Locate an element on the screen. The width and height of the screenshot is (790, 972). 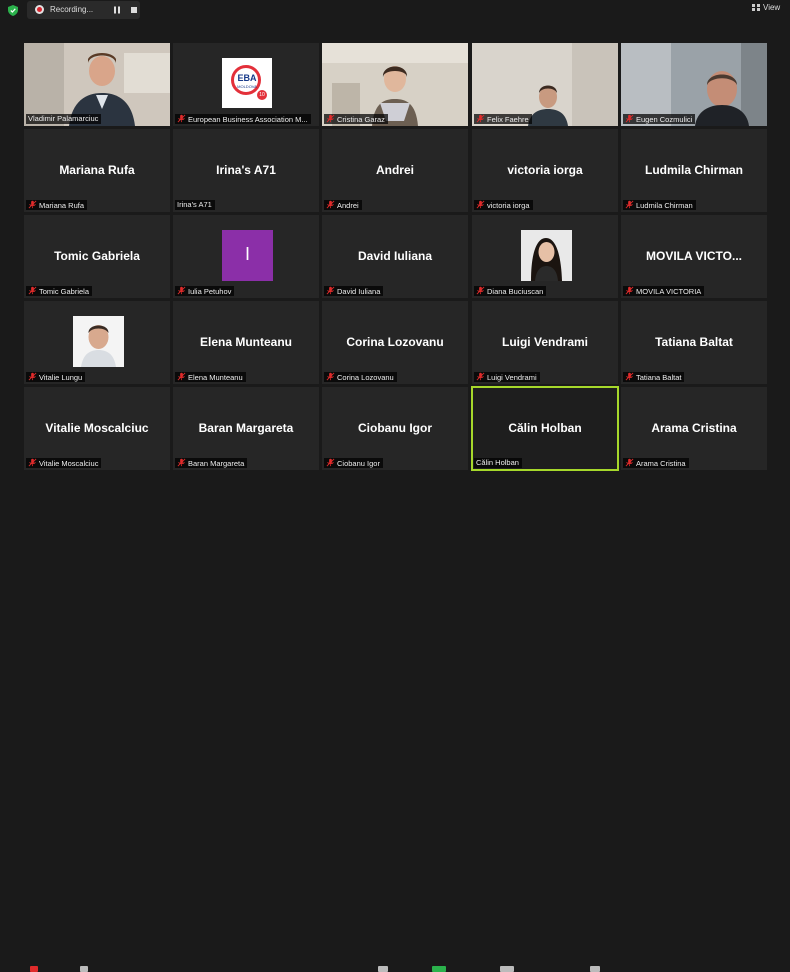
security-shield-icon is located at coordinates (13, 10).